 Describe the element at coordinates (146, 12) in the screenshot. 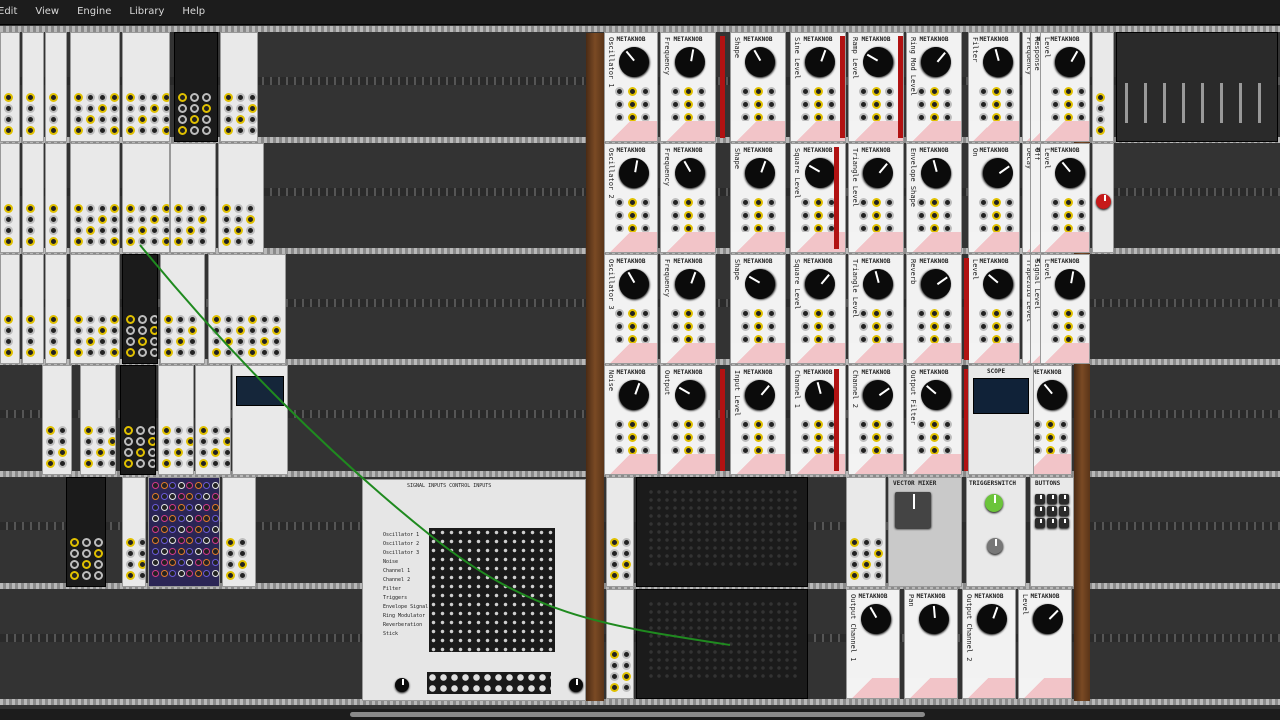

I see `menu-library: Library` at that location.